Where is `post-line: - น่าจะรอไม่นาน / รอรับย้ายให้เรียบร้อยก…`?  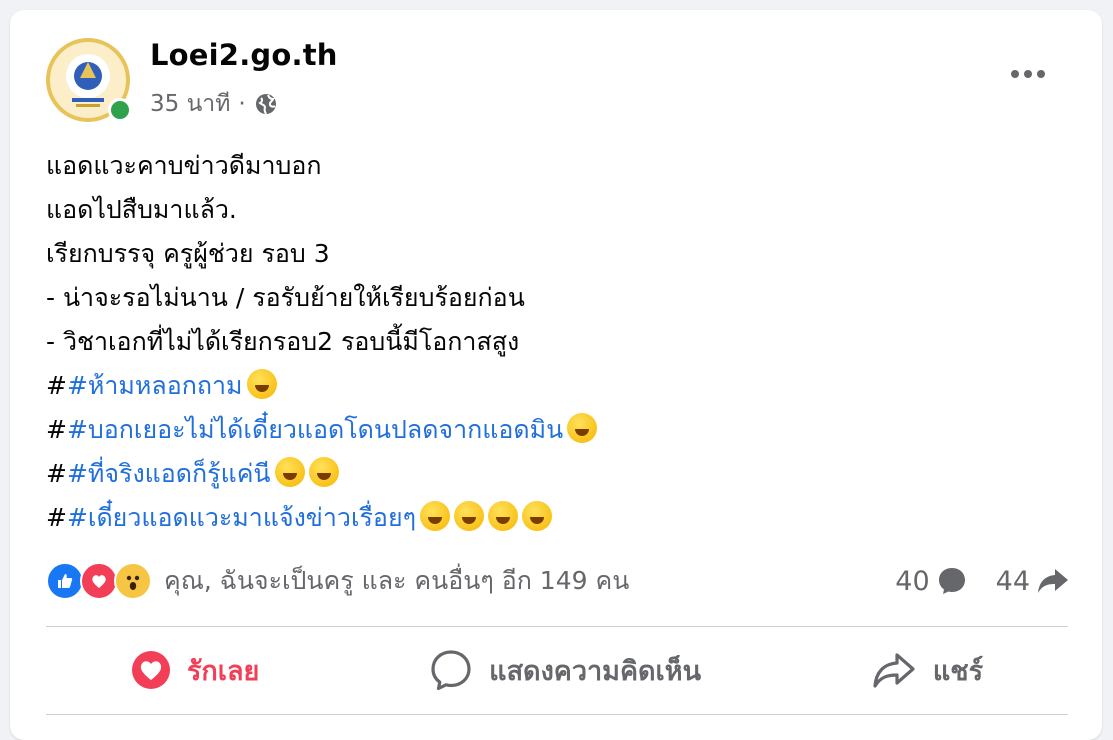 post-line: - น่าจะรอไม่นาน / รอรับย้ายให้เรียบร้อยก… is located at coordinates (285, 297).